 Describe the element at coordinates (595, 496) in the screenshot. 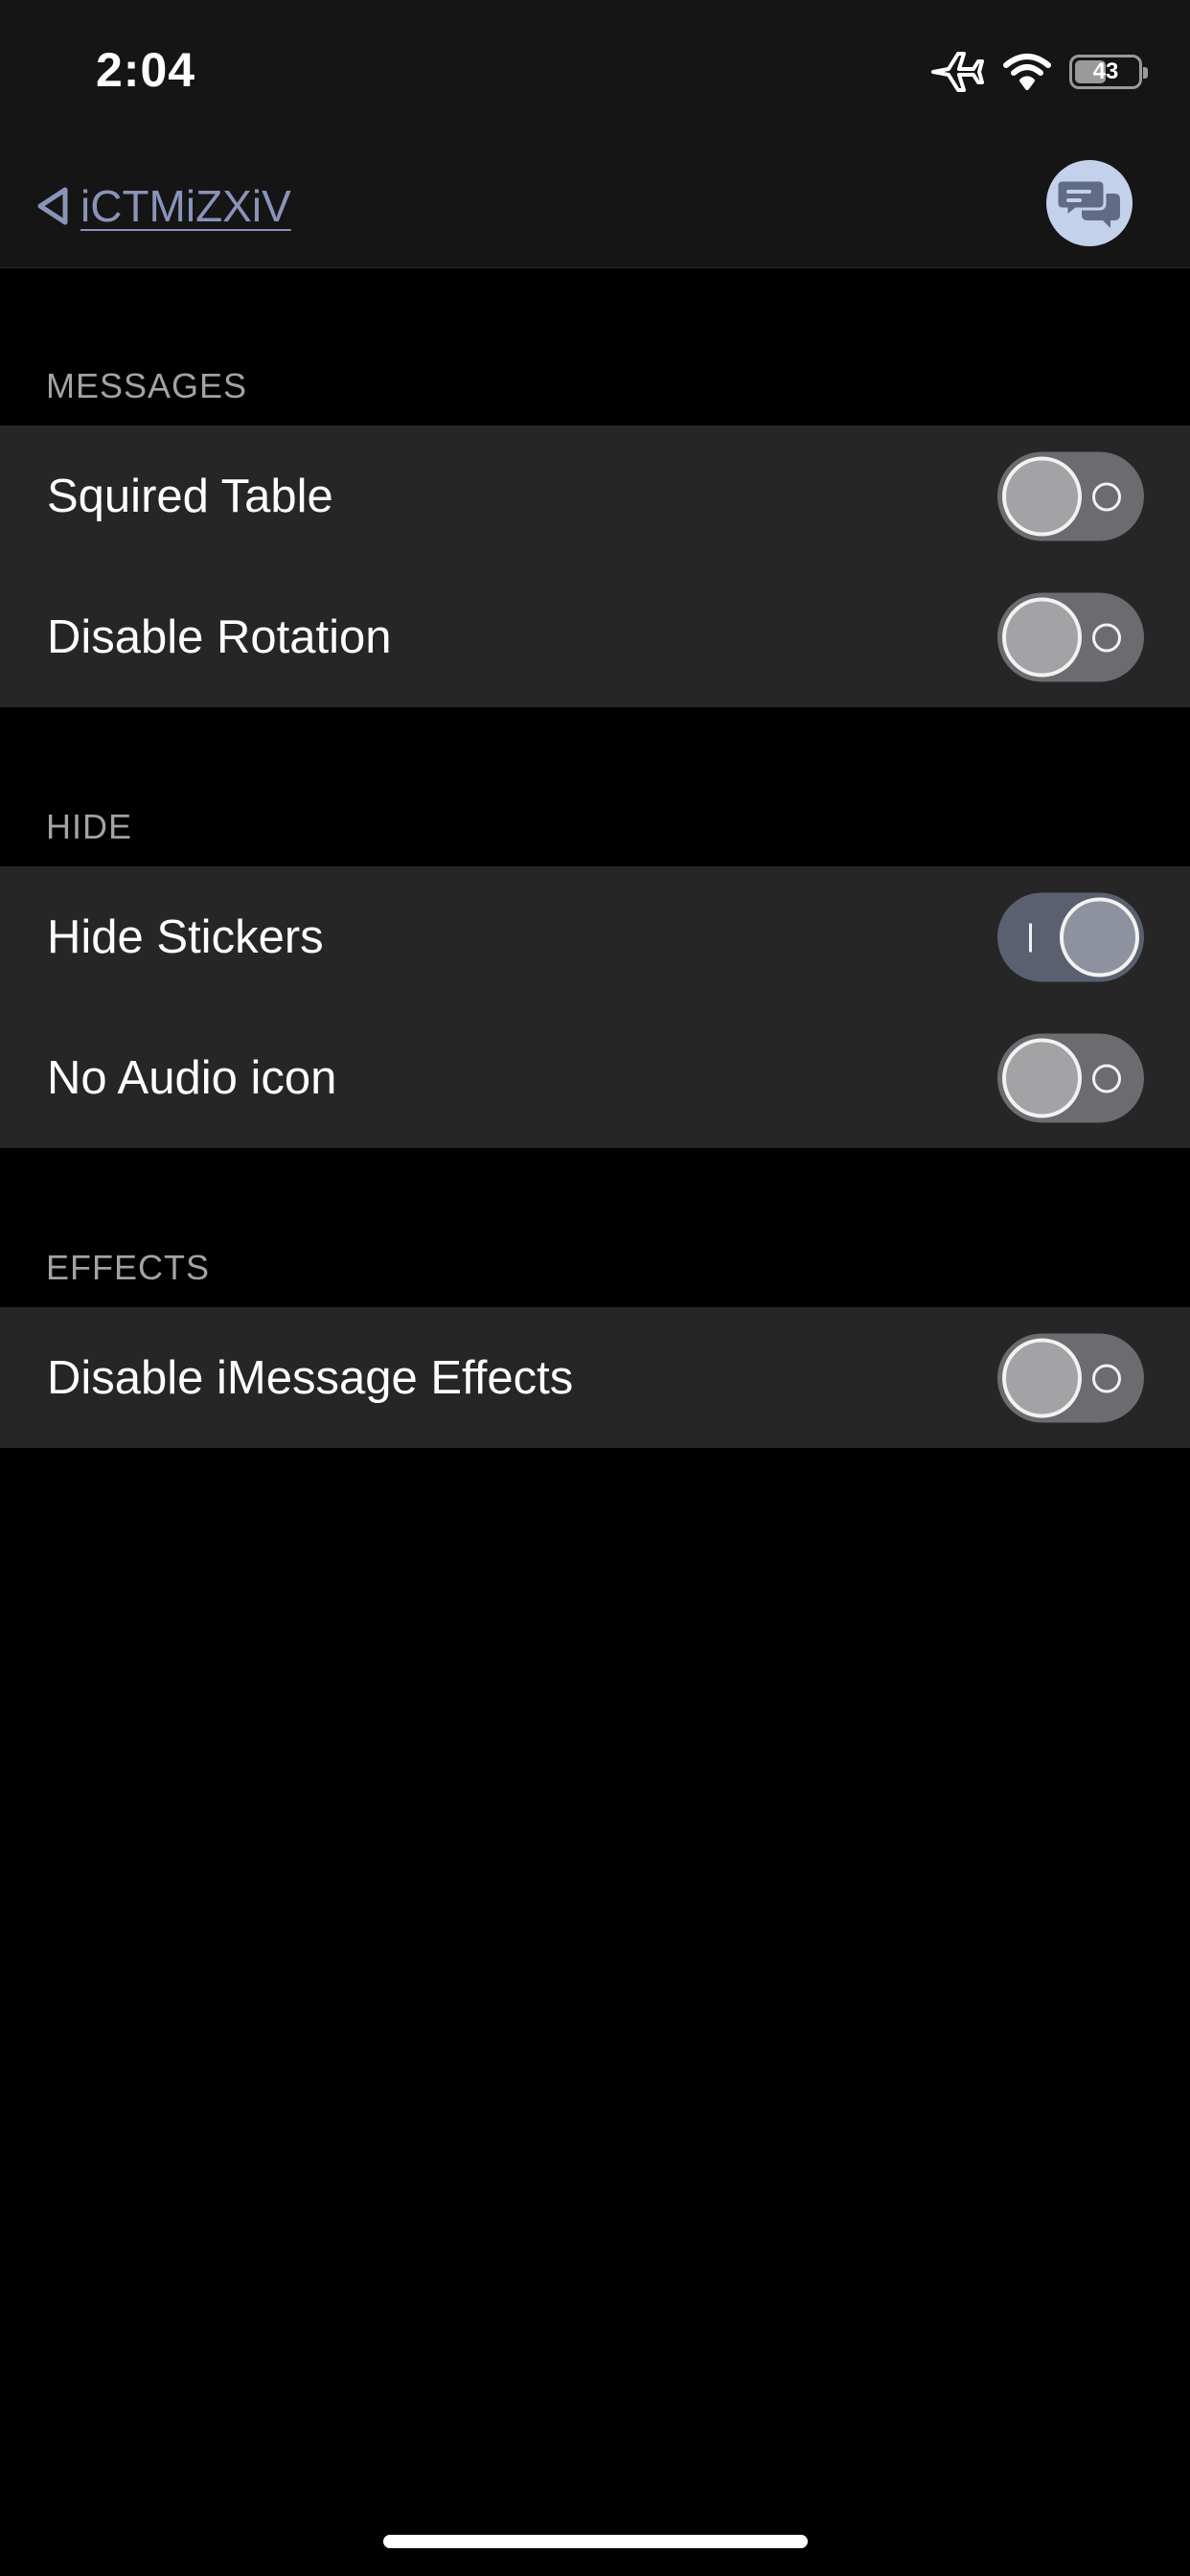

I see `row-squired-table: Squired Table` at that location.